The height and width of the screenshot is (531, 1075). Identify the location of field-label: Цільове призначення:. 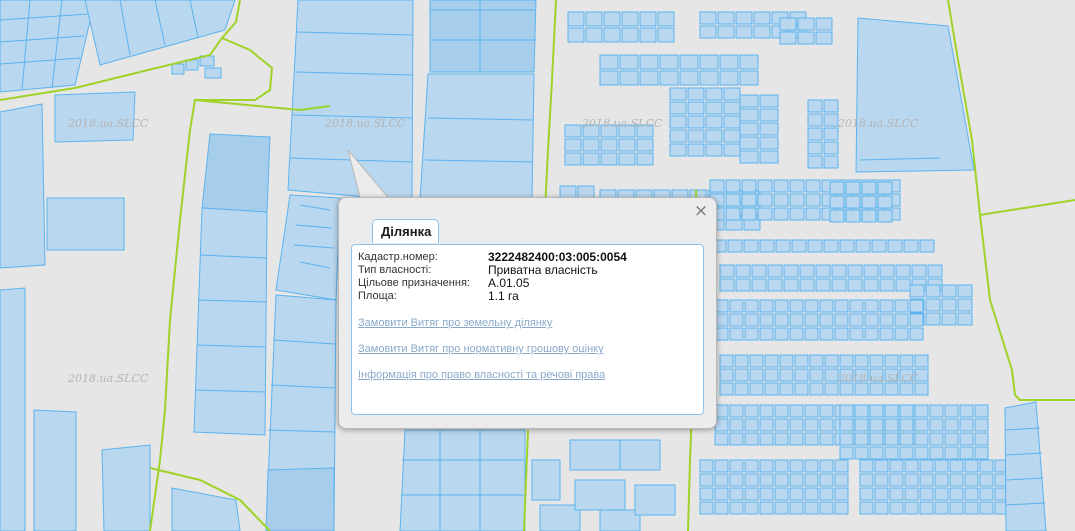
(414, 283).